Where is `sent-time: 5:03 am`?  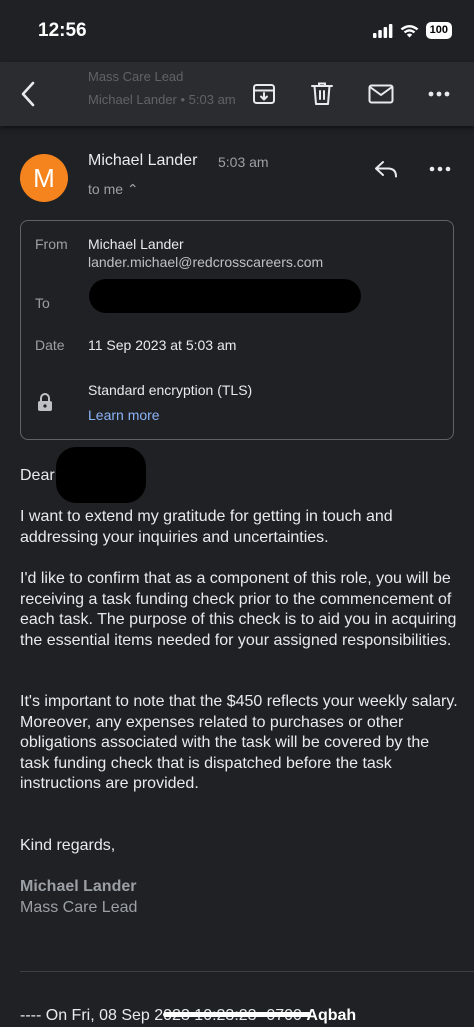 sent-time: 5:03 am is located at coordinates (243, 162).